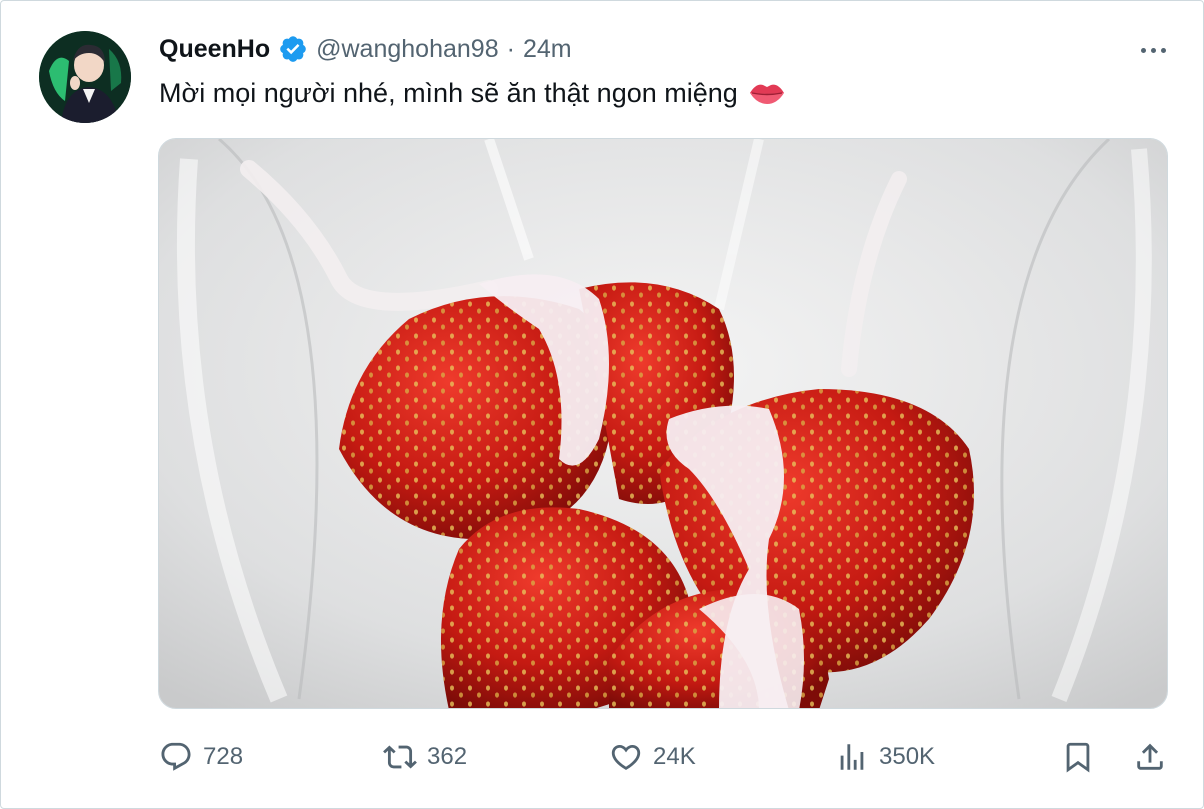 The width and height of the screenshot is (1204, 809). I want to click on bookmark-icon, so click(1078, 757).